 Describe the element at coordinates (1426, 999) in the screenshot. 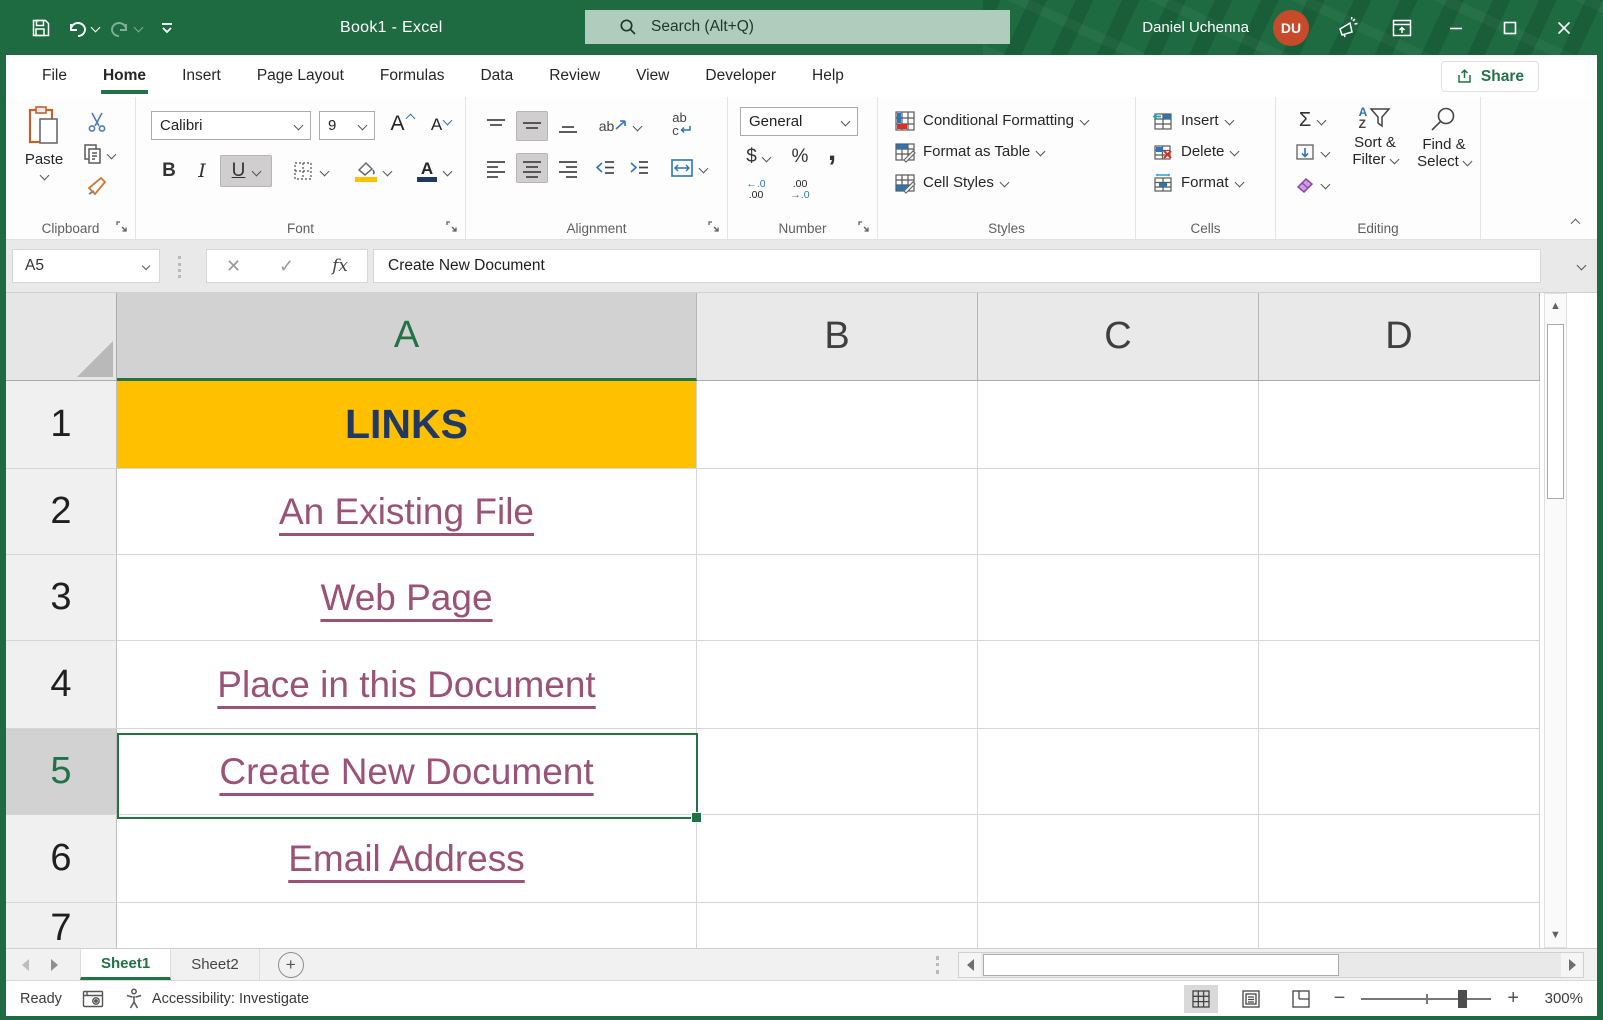

I see `zoom-slider` at that location.